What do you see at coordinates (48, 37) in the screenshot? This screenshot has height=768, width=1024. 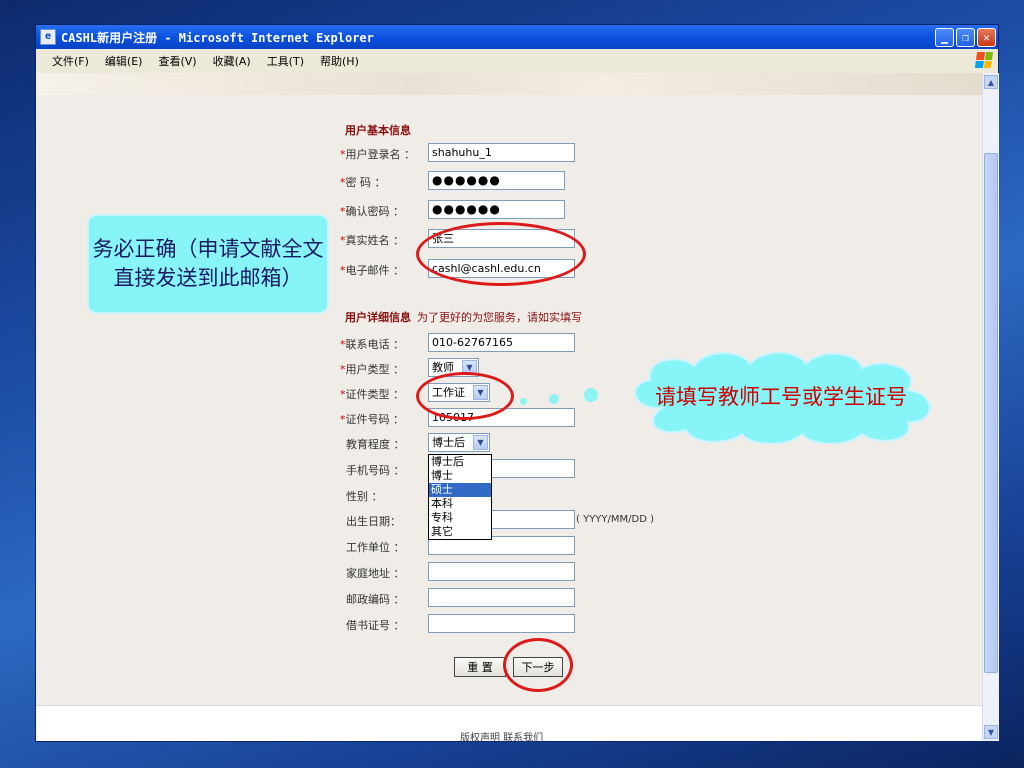 I see `ie-icon: e` at bounding box center [48, 37].